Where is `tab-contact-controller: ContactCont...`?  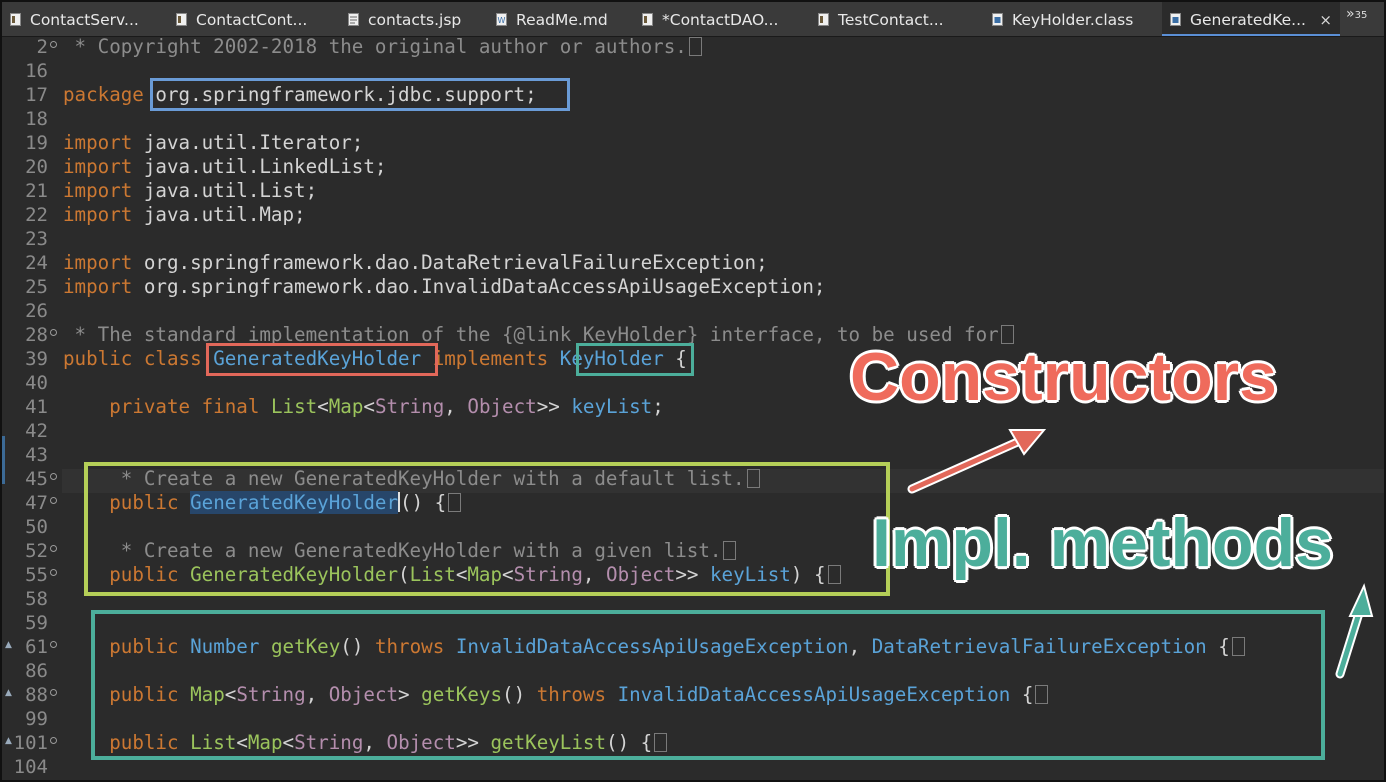
tab-contact-controller: ContactCont... is located at coordinates (254, 19).